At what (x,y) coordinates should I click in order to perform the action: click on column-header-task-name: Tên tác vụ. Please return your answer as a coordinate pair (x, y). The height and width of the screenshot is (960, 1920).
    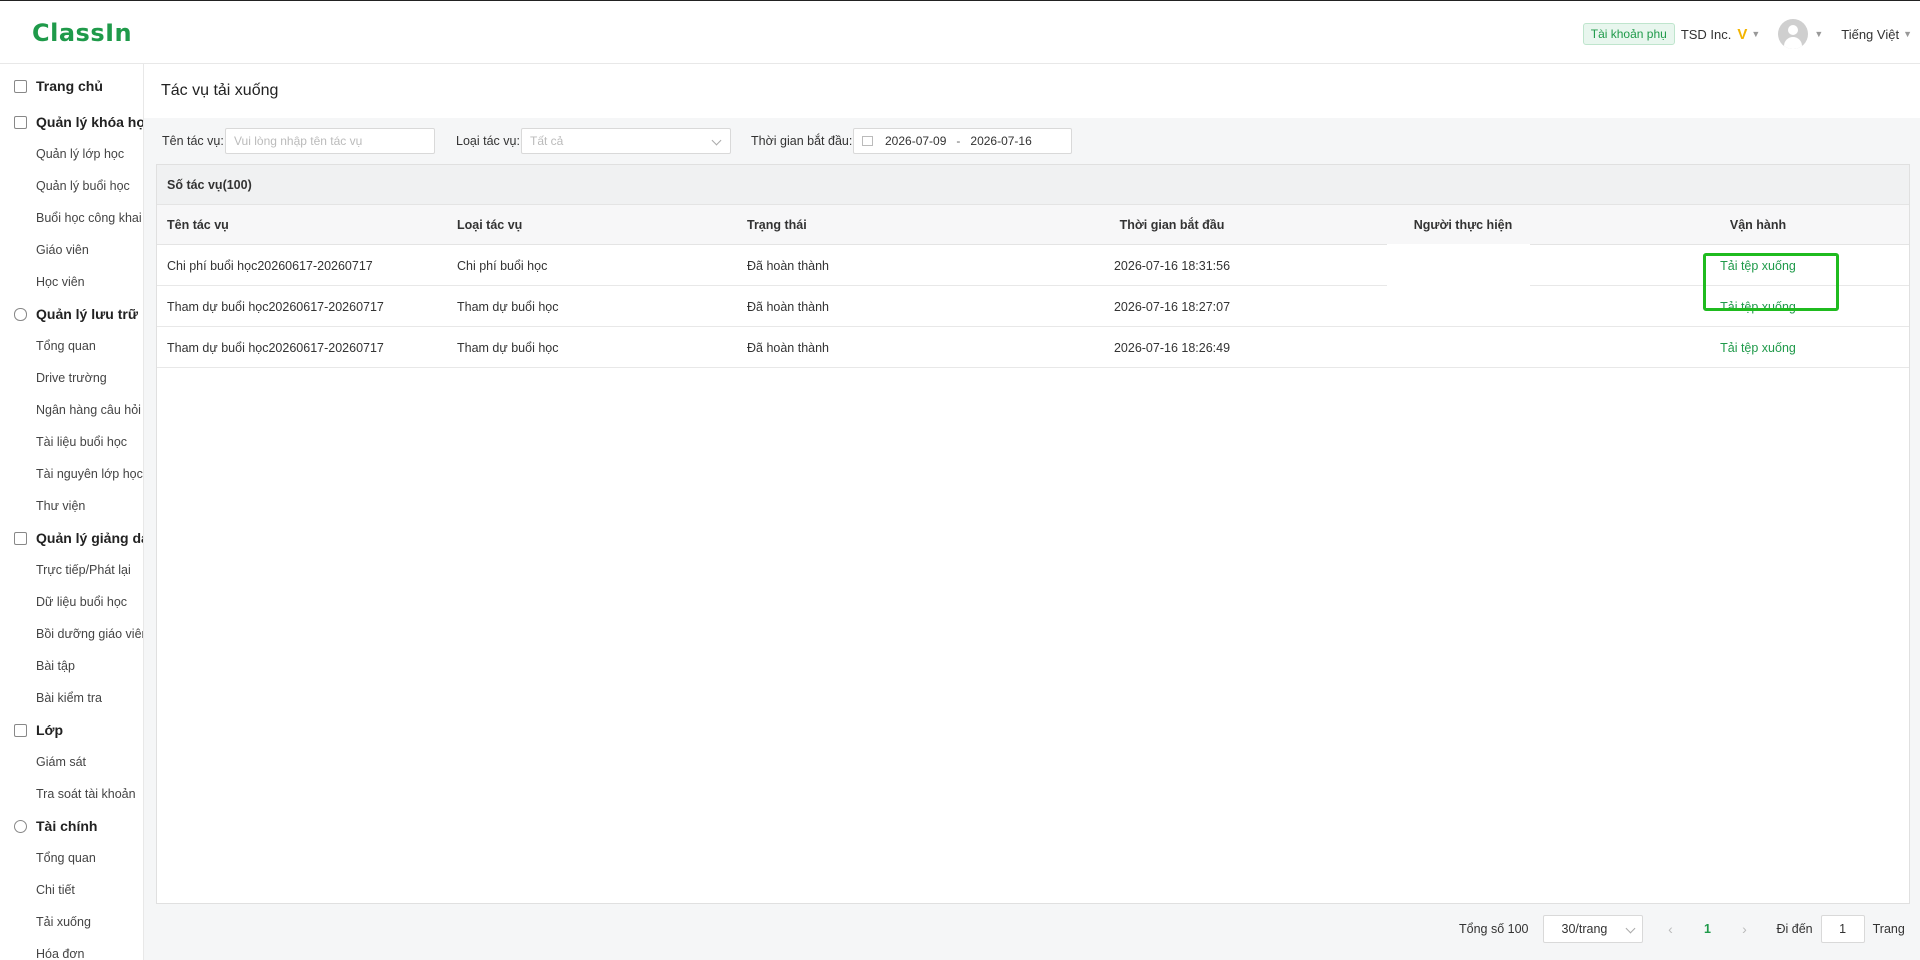
    Looking at the image, I should click on (198, 225).